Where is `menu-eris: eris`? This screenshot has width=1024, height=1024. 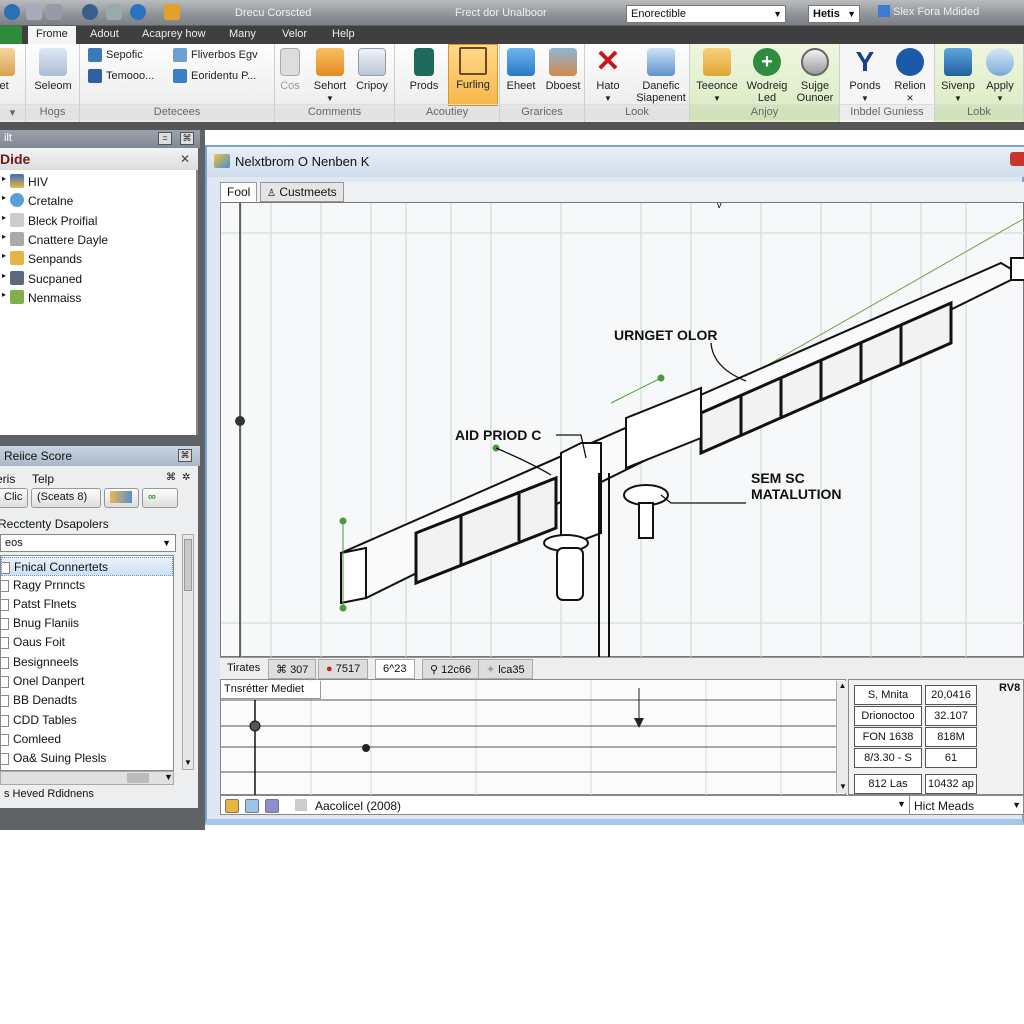 menu-eris: eris is located at coordinates (7, 479).